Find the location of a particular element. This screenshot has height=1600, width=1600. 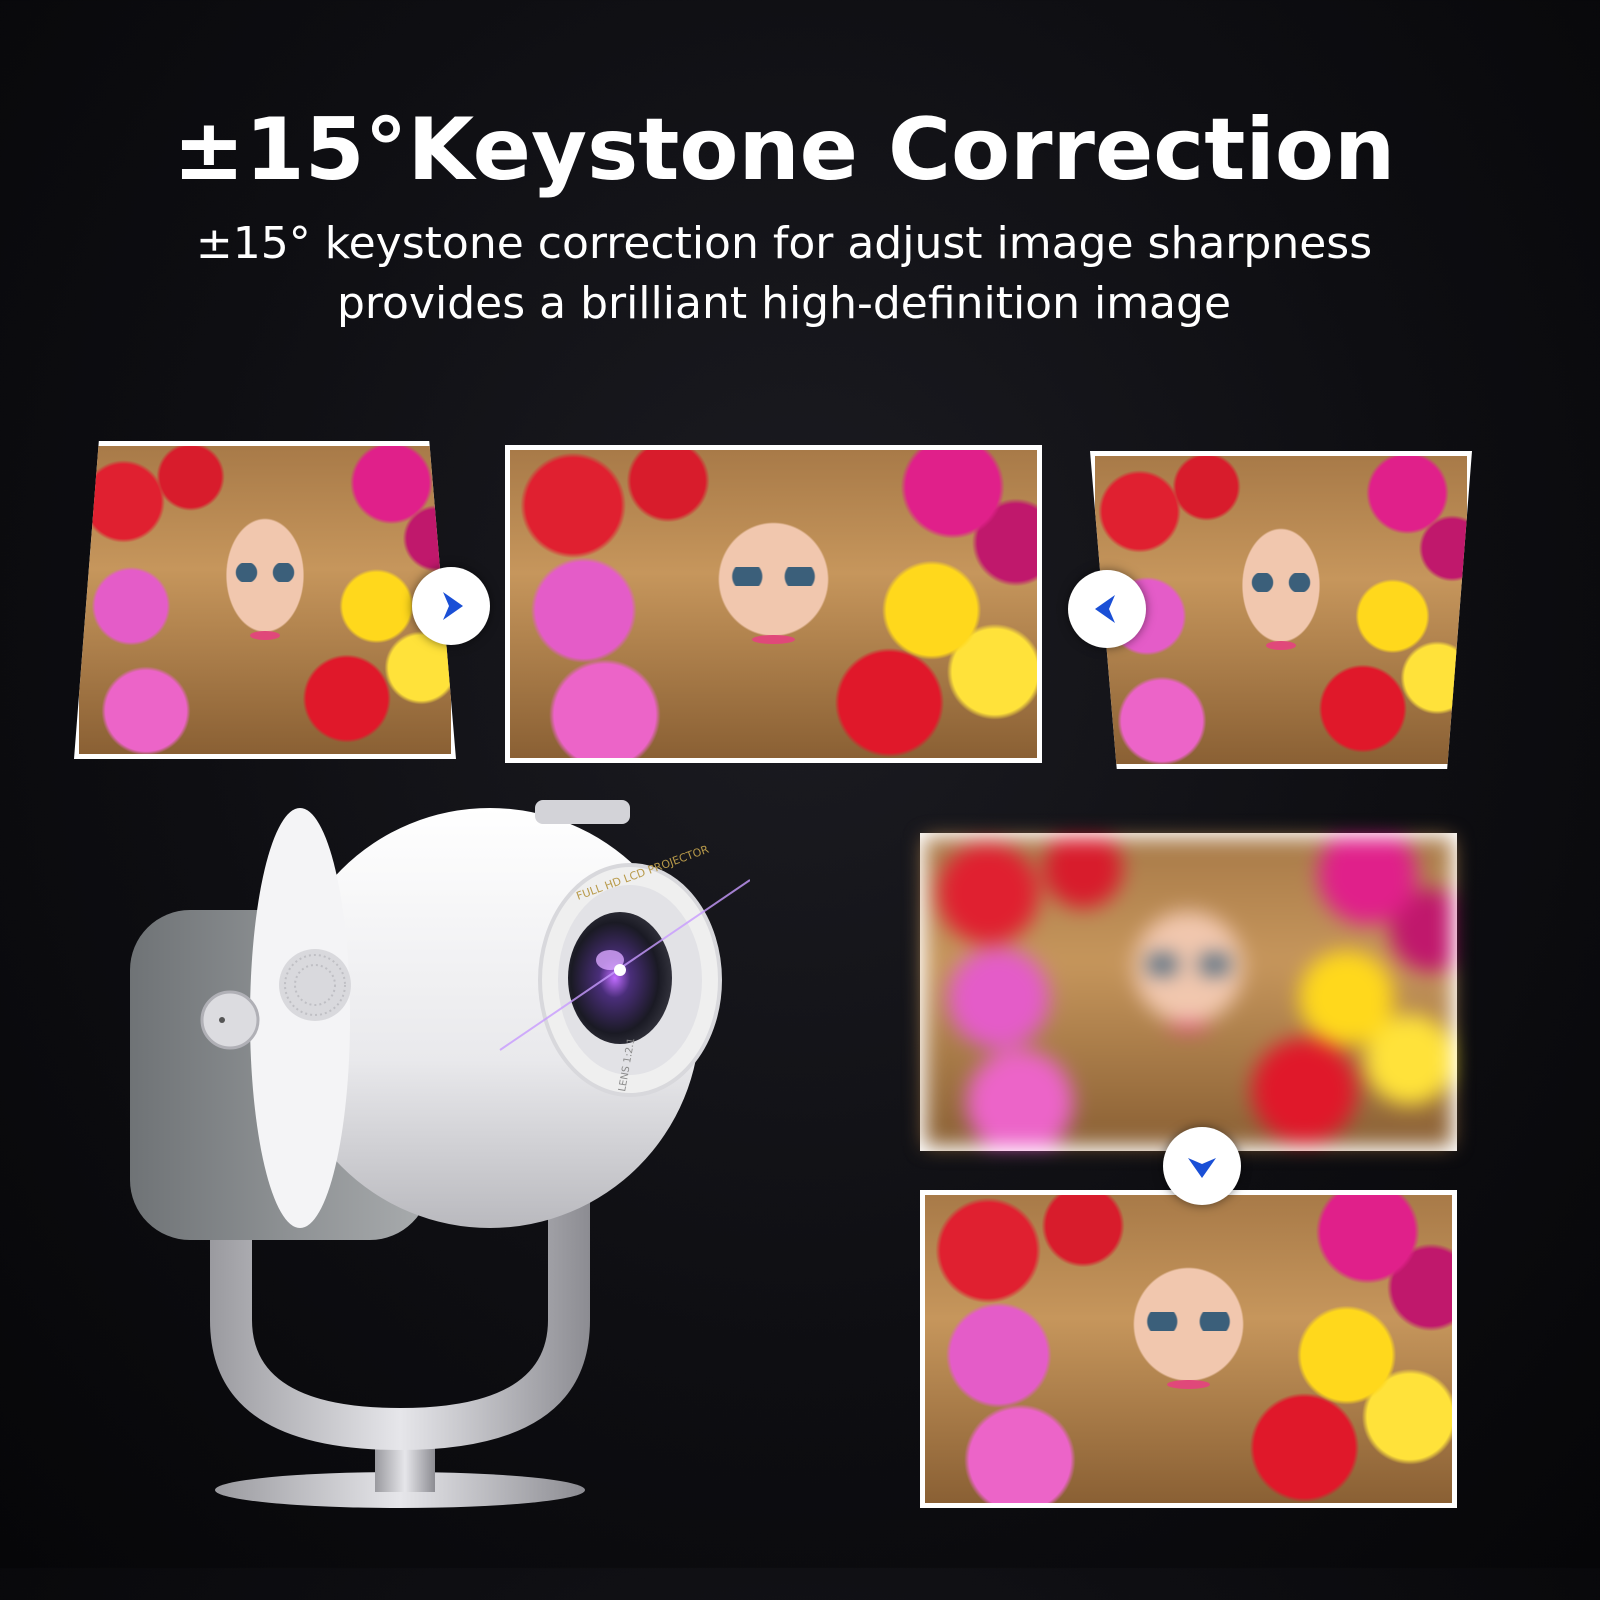

keystone-left-image is located at coordinates (265, 600).